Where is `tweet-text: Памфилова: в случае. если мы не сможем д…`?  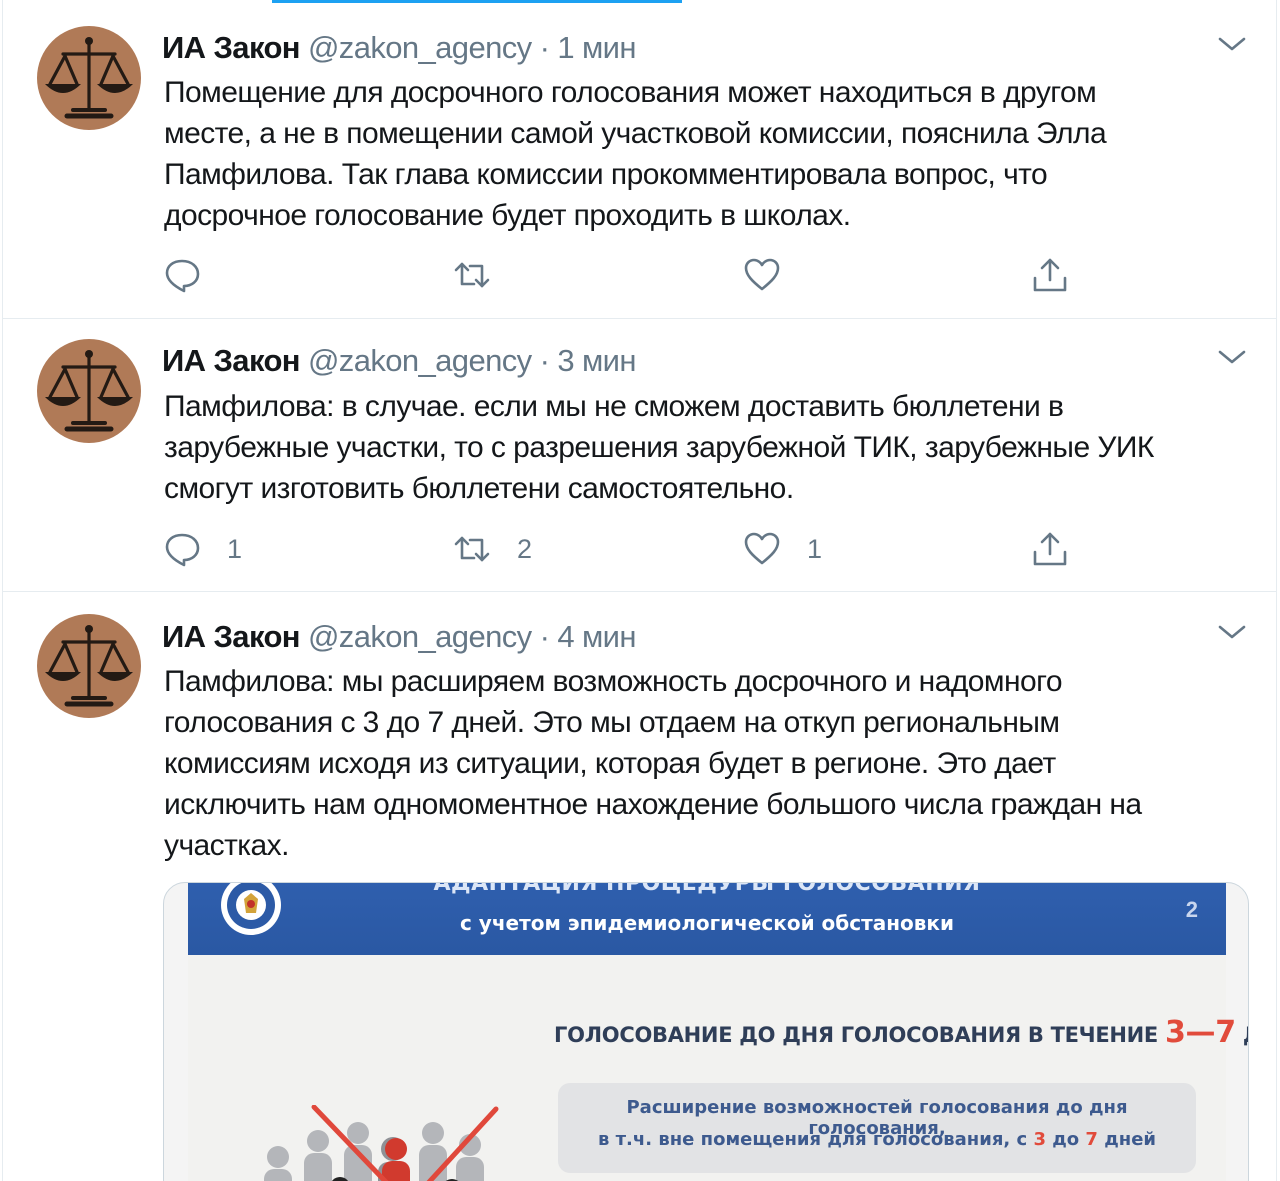 tweet-text: Памфилова: в случае. если мы не сможем д… is located at coordinates (704, 447).